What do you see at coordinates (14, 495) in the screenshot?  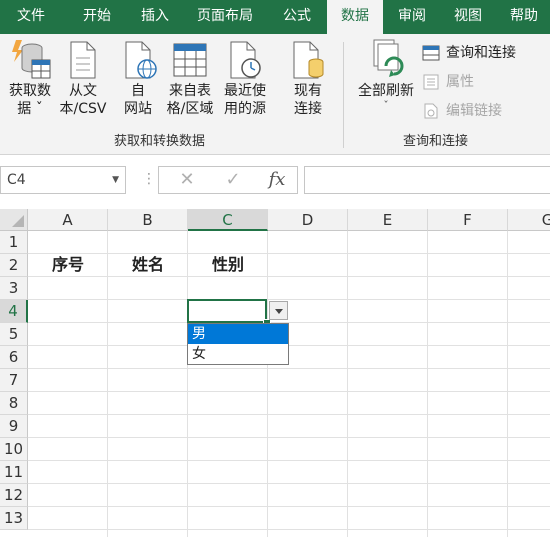 I see `row-header-12: 12` at bounding box center [14, 495].